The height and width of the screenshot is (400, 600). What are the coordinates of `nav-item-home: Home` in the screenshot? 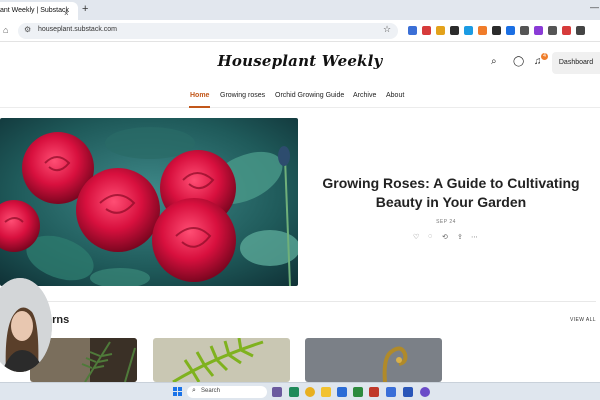 It's located at (199, 95).